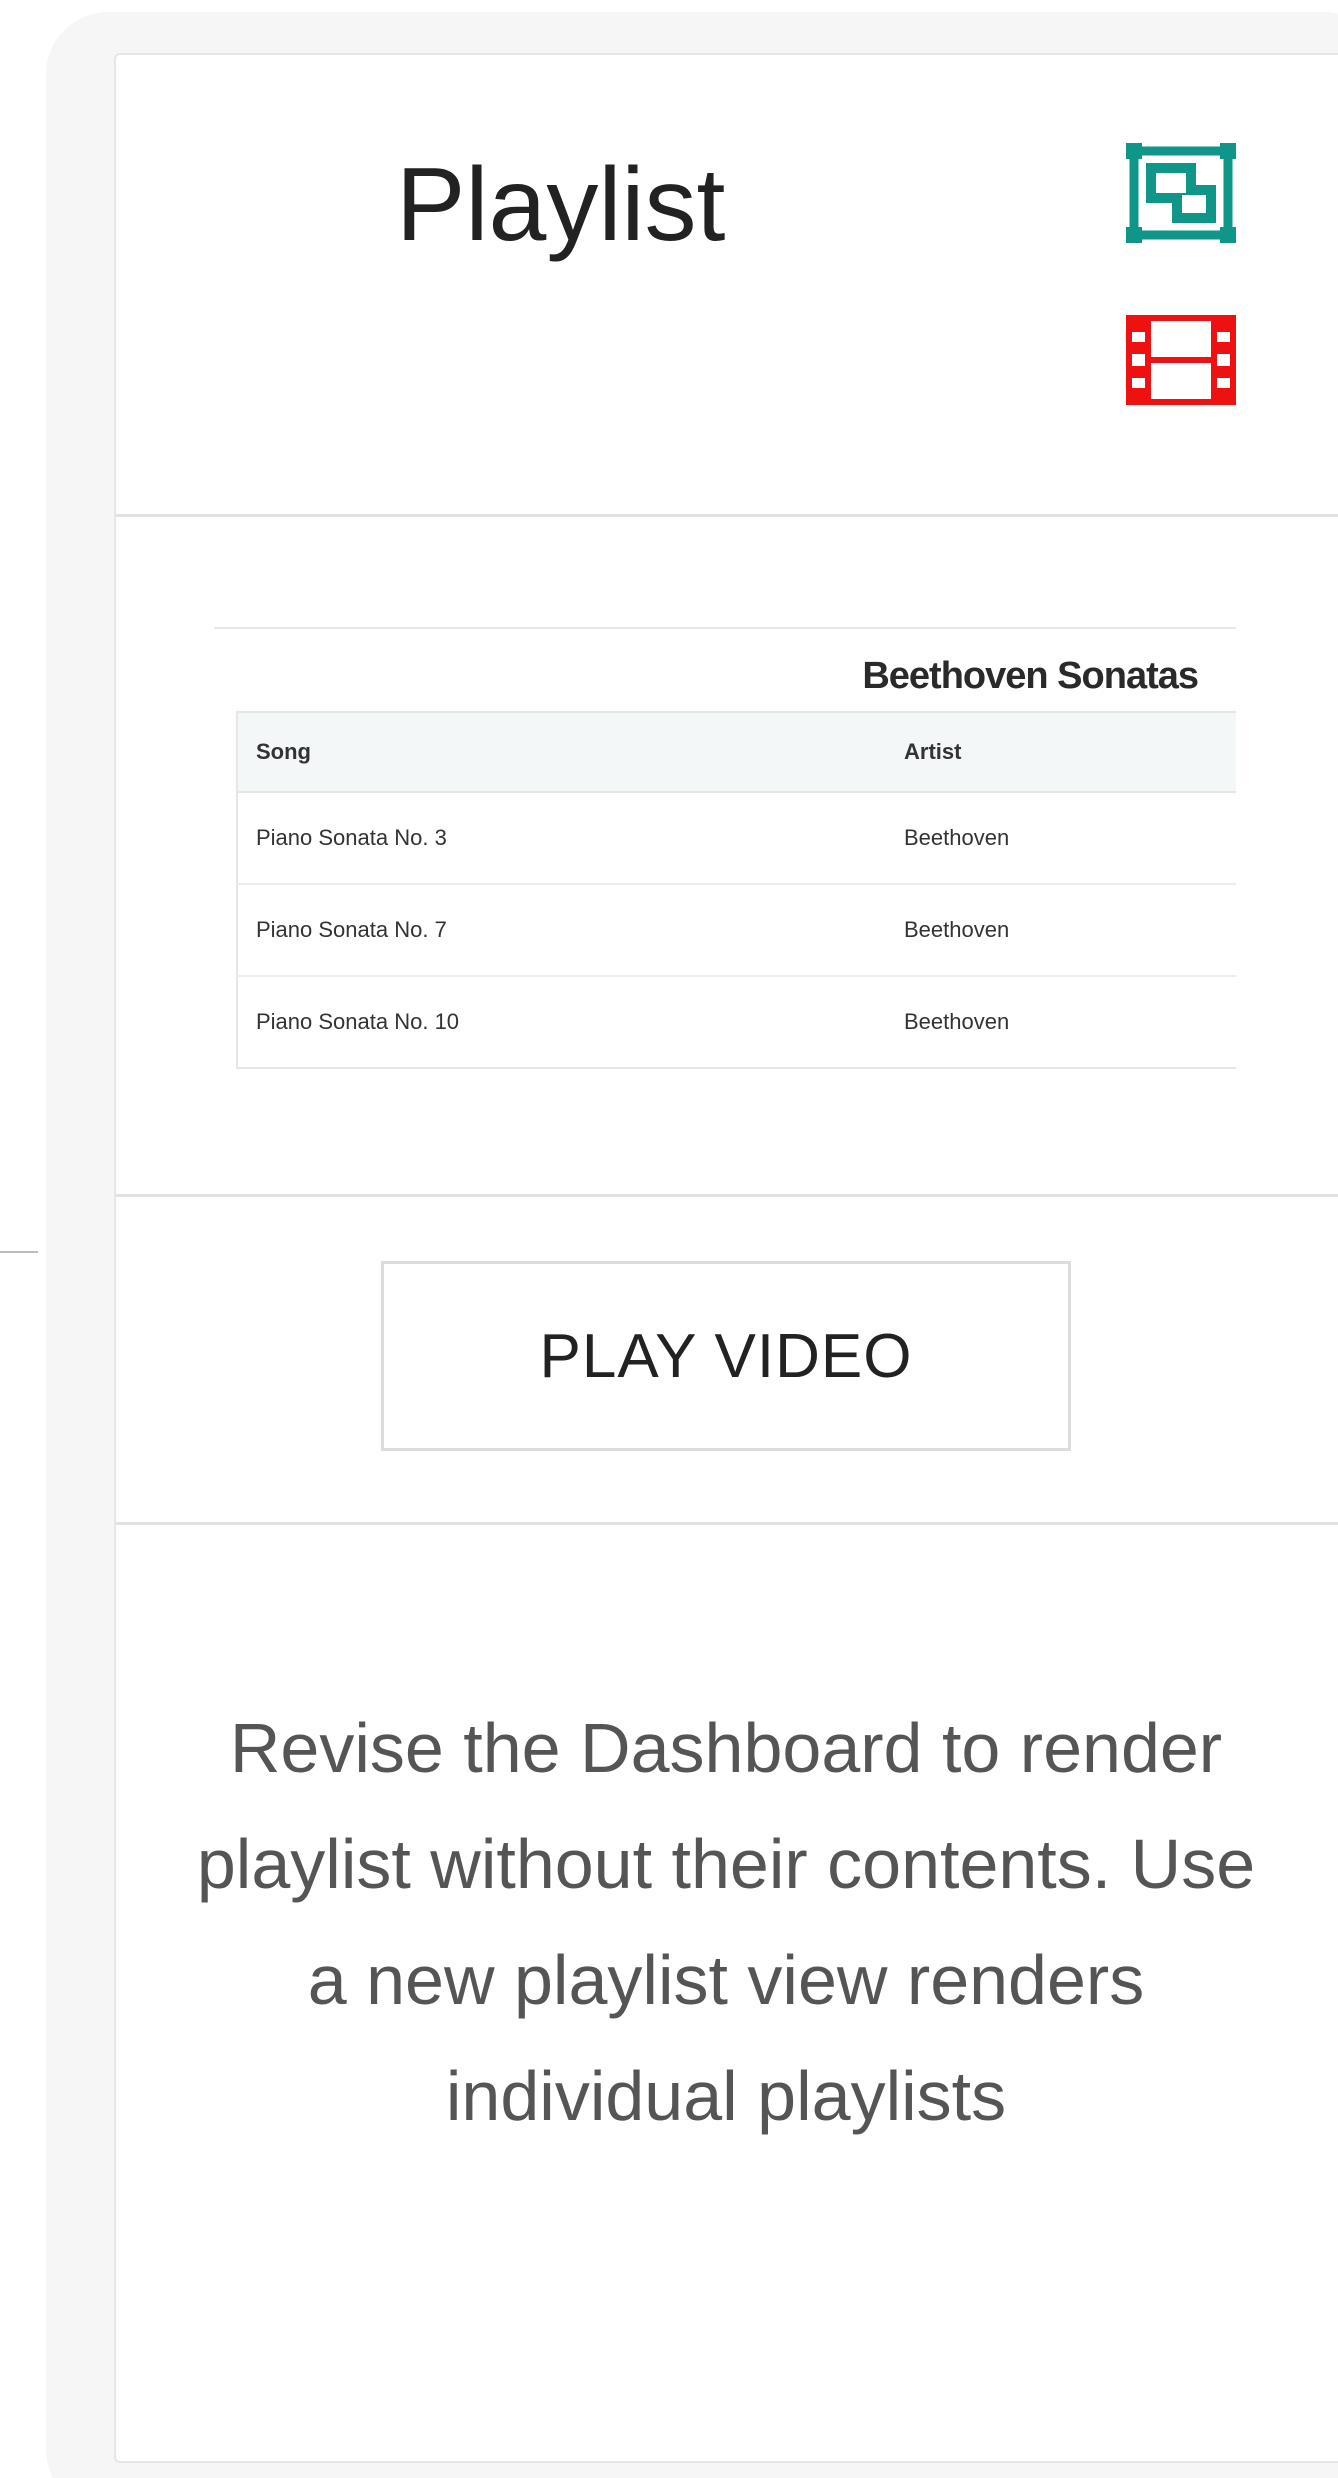 The image size is (1338, 2478). I want to click on play-video-button: PLAY VIDEO, so click(726, 1356).